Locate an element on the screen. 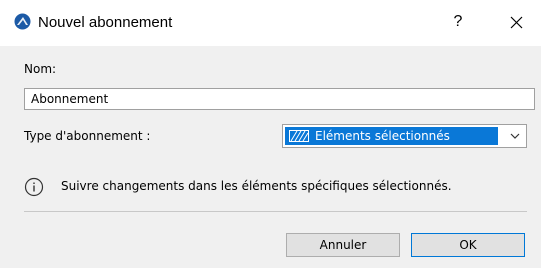 The width and height of the screenshot is (541, 268). help-icon: ? is located at coordinates (458, 21).